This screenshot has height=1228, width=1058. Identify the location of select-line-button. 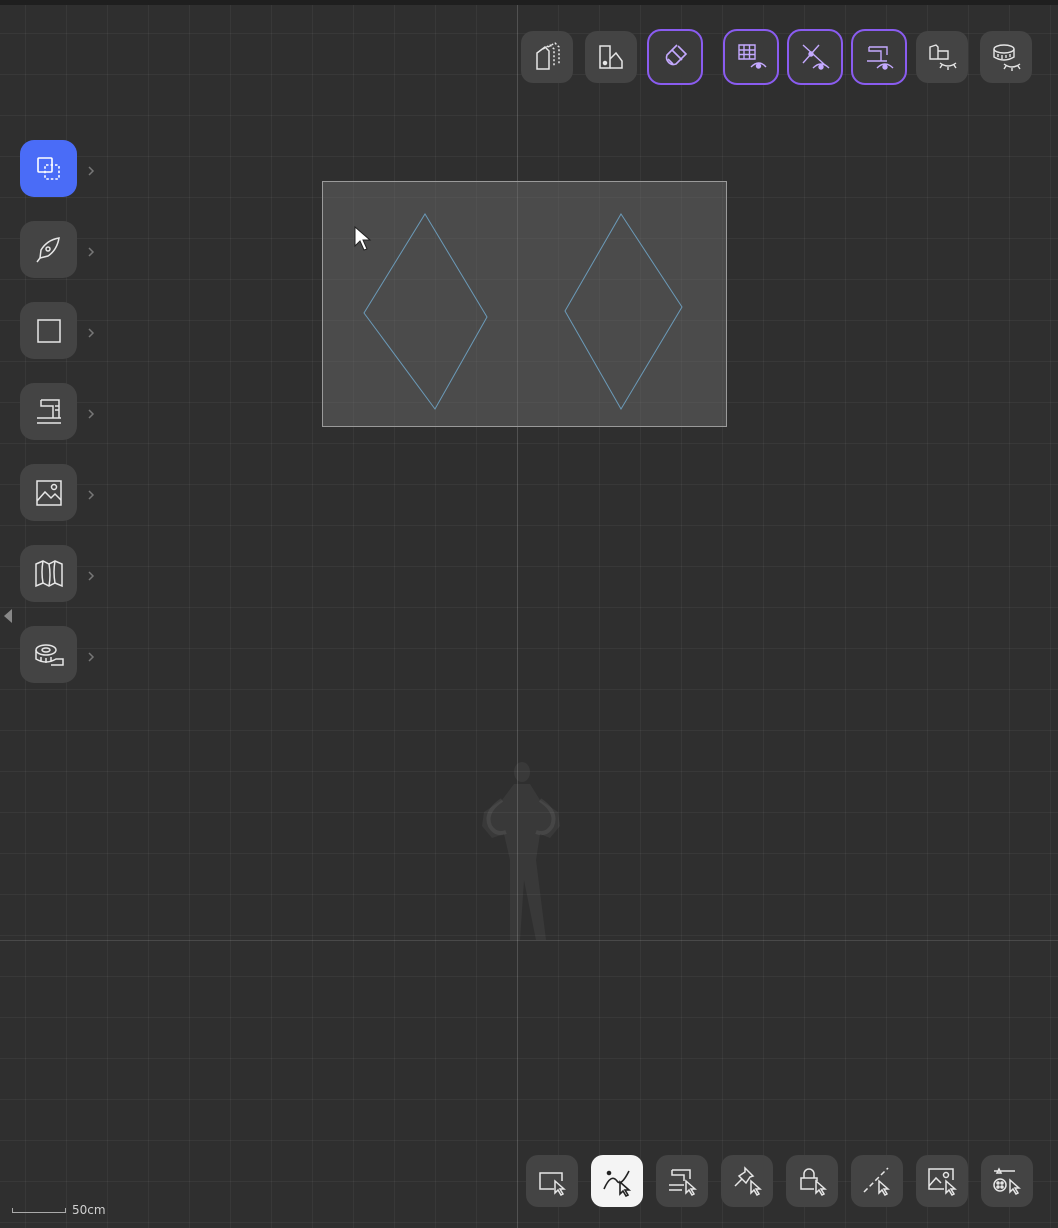
(877, 1181).